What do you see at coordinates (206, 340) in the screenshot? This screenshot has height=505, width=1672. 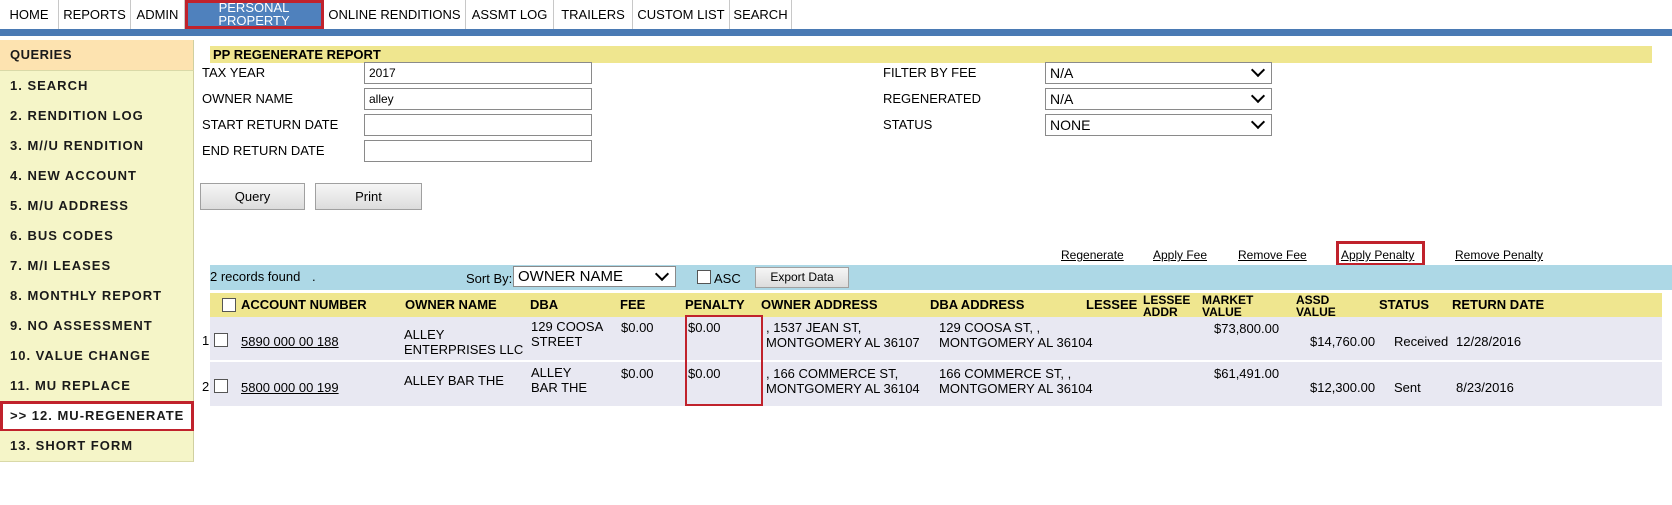 I see `row-index: 1` at bounding box center [206, 340].